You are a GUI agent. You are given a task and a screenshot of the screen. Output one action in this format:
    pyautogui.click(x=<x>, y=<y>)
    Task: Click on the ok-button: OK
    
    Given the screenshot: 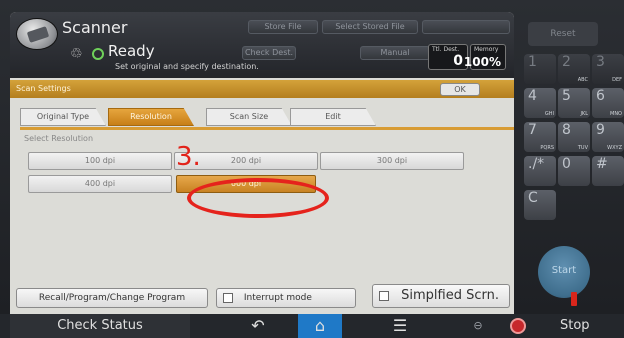 What is the action you would take?
    pyautogui.click(x=460, y=89)
    